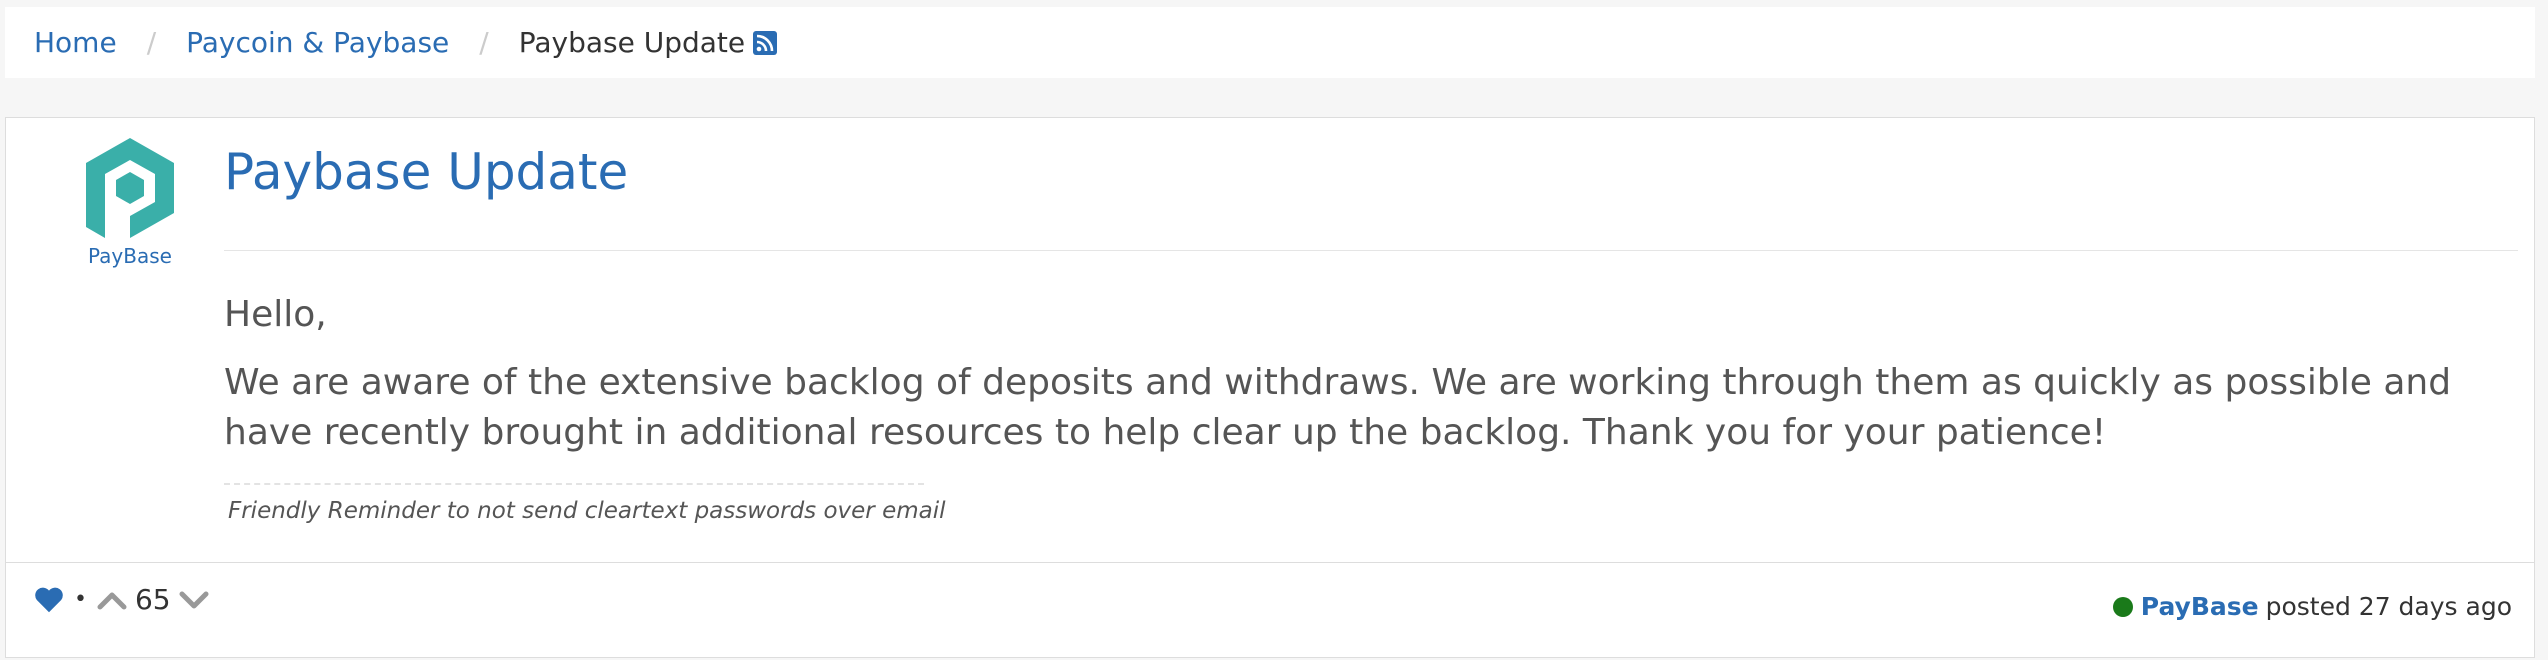  Describe the element at coordinates (130, 256) in the screenshot. I see `logo-text: PayBase` at that location.